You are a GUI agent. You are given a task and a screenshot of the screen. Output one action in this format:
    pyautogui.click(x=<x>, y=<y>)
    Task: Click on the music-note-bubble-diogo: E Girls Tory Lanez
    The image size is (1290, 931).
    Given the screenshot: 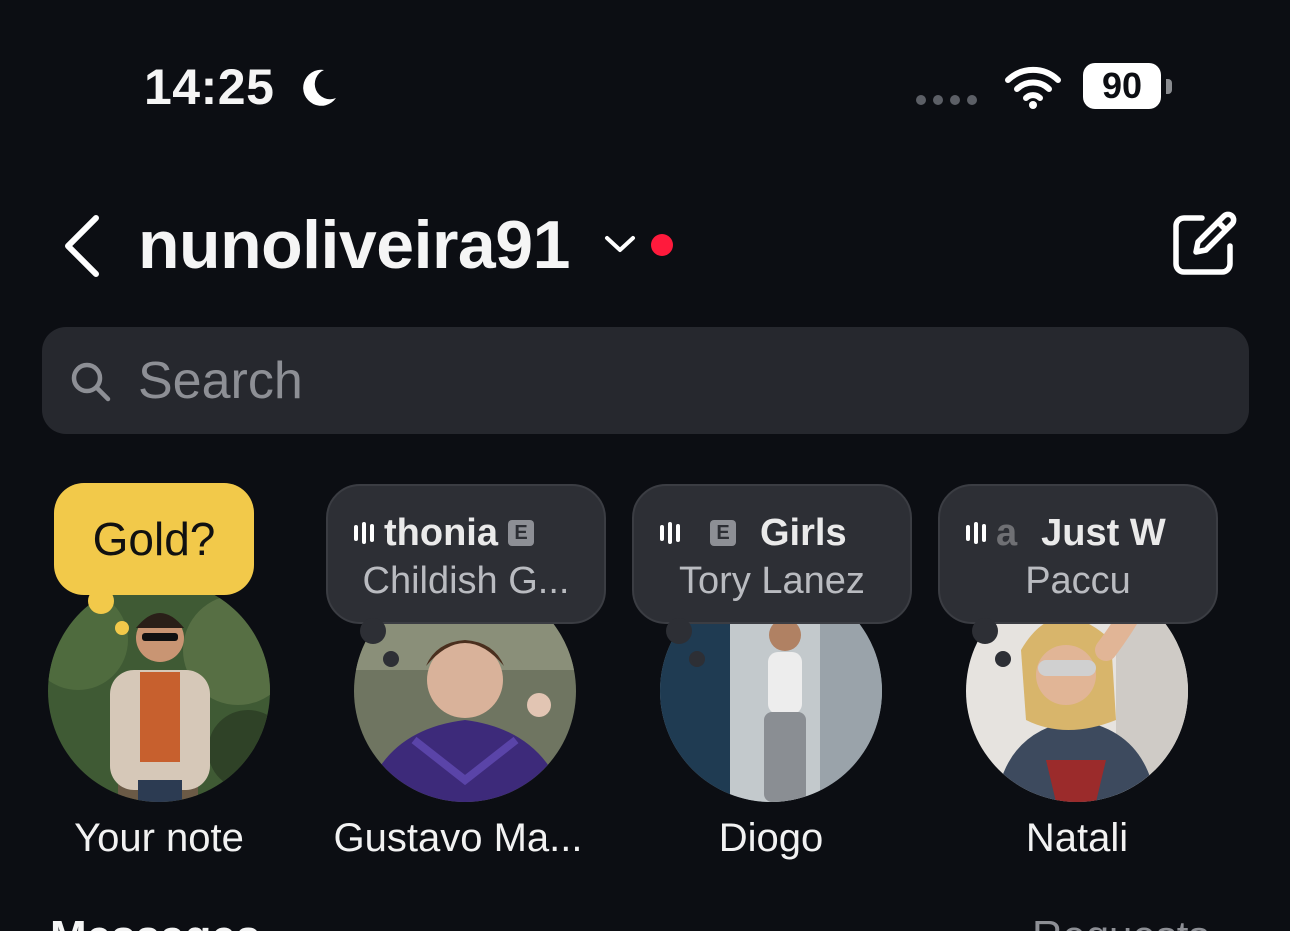 What is the action you would take?
    pyautogui.click(x=772, y=554)
    